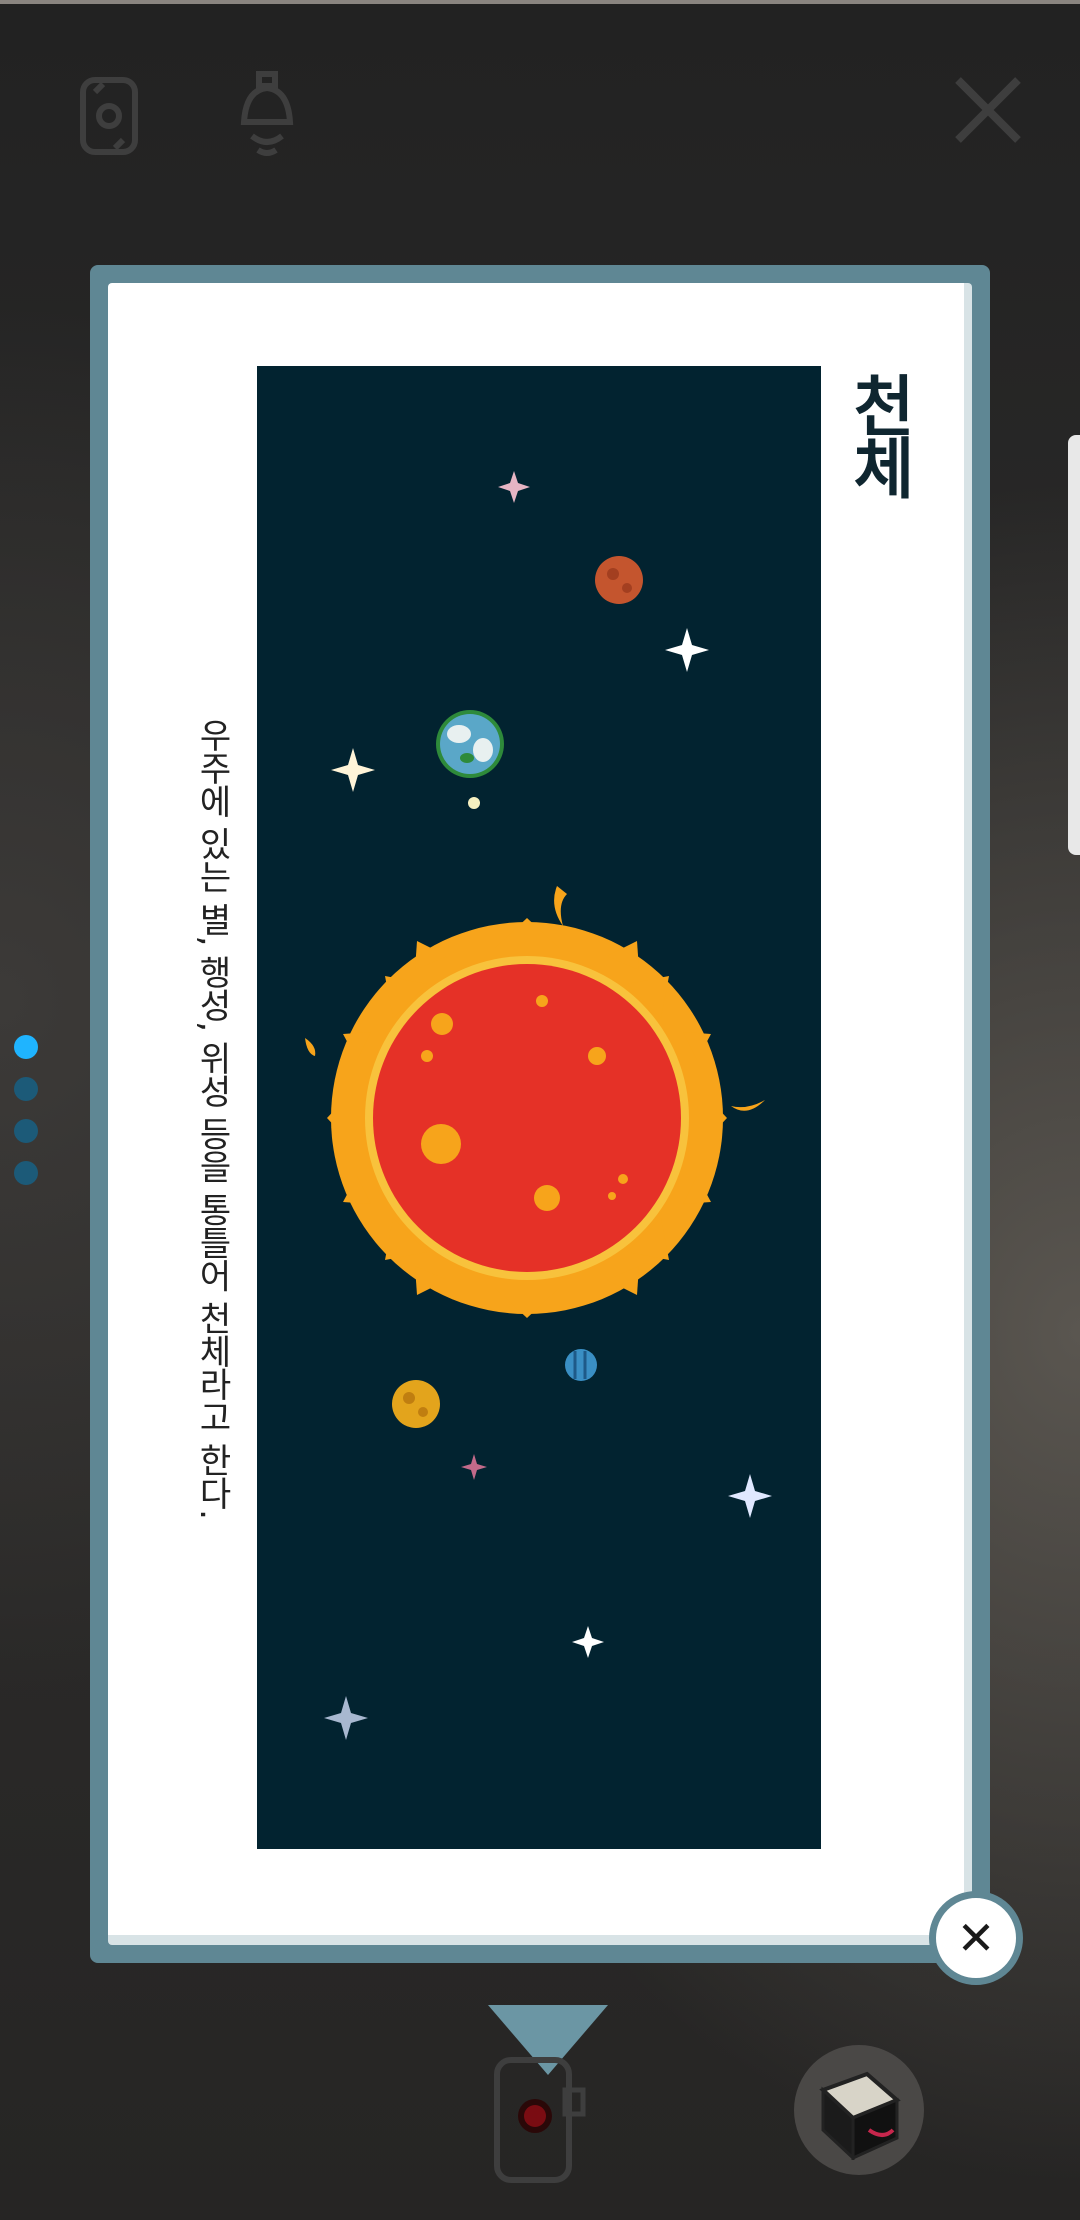  Describe the element at coordinates (878, 434) in the screenshot. I see `card-title: 천체` at that location.